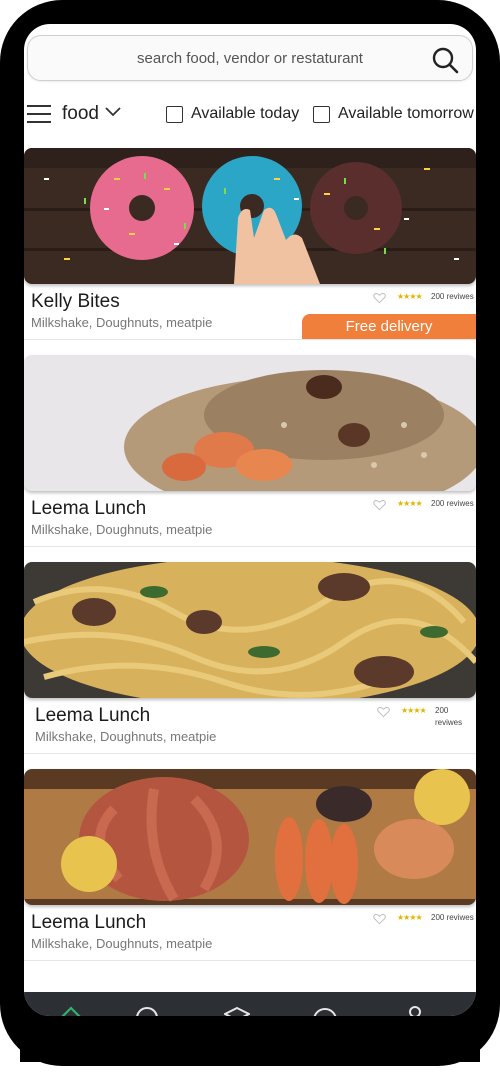 Image resolution: width=500 pixels, height=1083 pixels. Describe the element at coordinates (415, 1010) in the screenshot. I see `profile-icon` at that location.